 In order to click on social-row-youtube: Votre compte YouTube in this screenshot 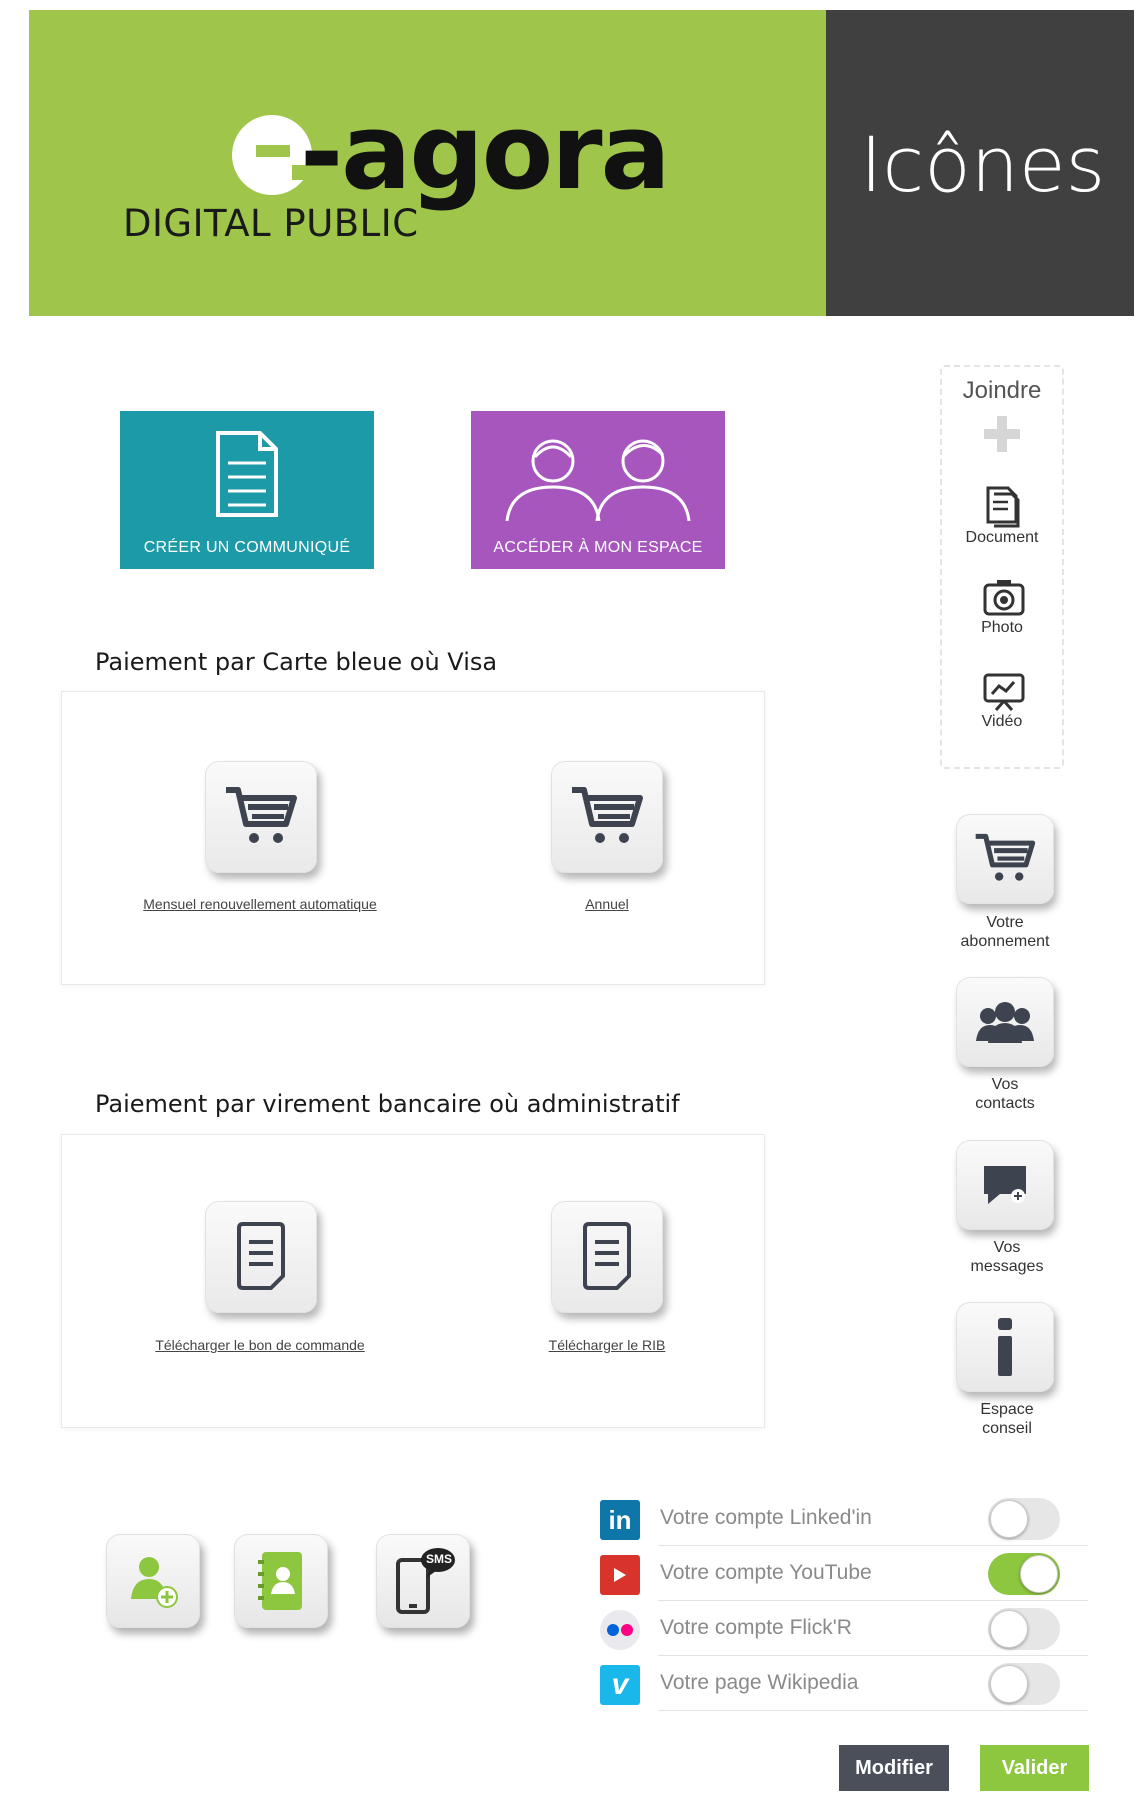, I will do `click(843, 1573)`.